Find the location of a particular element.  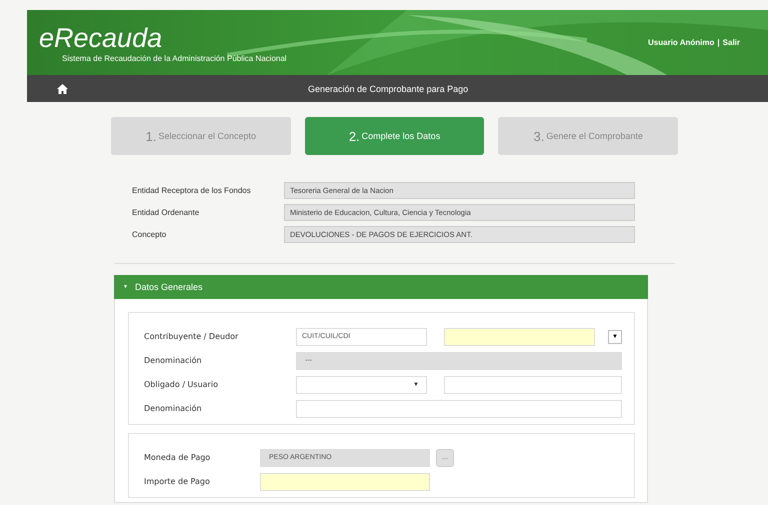

field-label: Importe de Pago is located at coordinates (177, 481).